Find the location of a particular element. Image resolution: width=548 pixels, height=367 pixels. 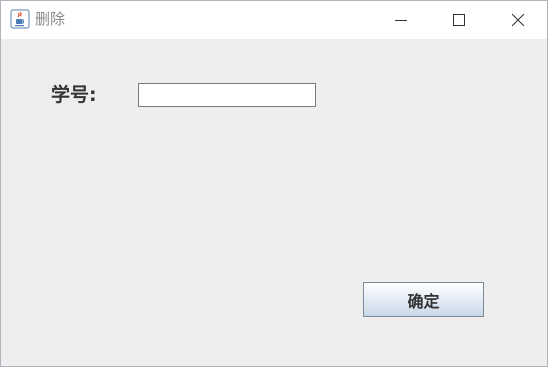

student-id-label: 学号: is located at coordinates (74, 95).